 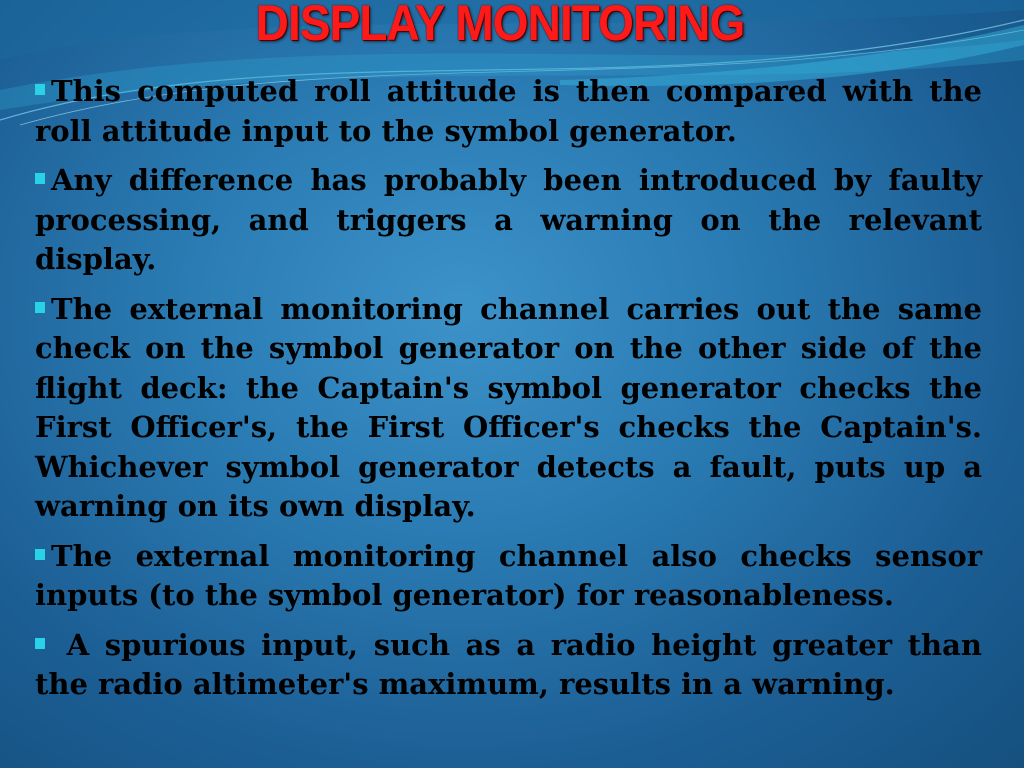 What do you see at coordinates (500, 25) in the screenshot?
I see `slide-title: DISPLAY MONITORING` at bounding box center [500, 25].